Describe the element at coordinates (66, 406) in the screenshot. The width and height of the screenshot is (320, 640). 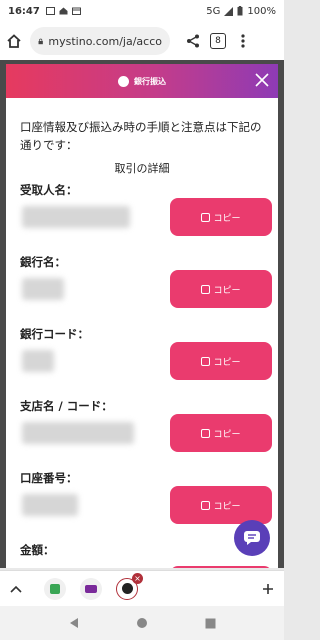
I see `branch-label: 支店名 / コード：` at that location.